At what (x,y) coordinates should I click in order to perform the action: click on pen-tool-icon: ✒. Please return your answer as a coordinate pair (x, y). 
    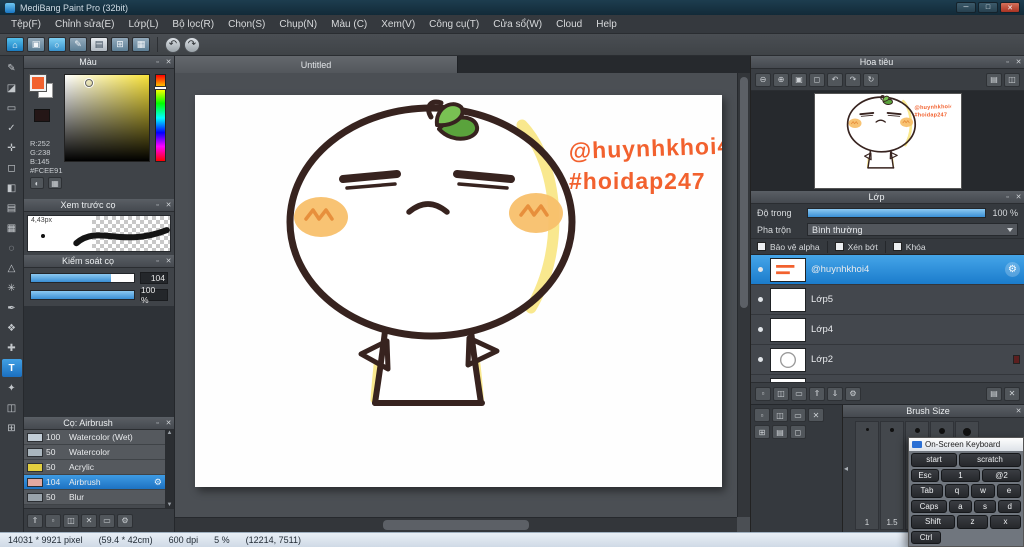
    Looking at the image, I should click on (12, 308).